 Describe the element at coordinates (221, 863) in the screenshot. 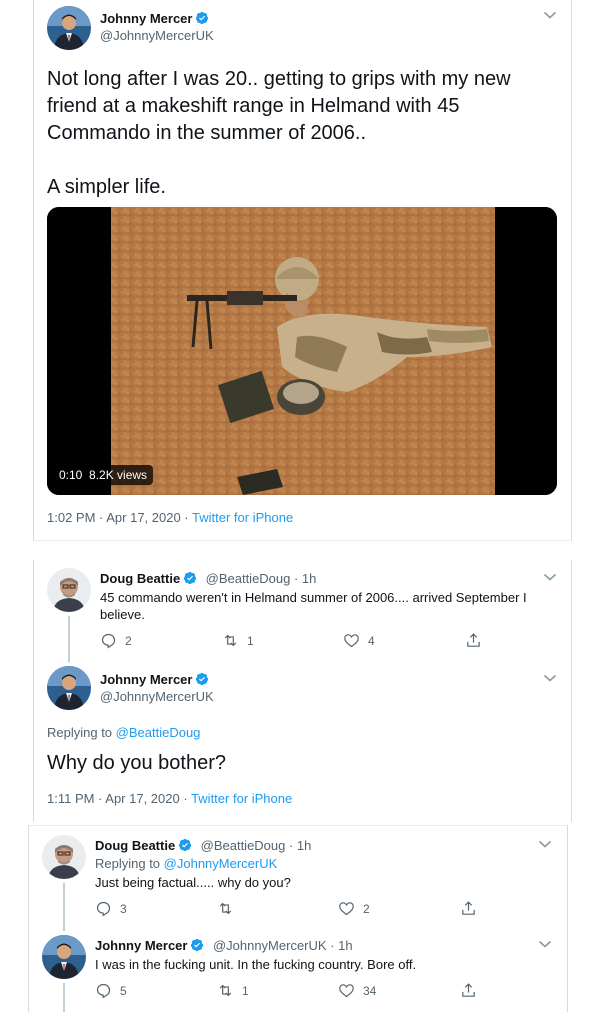

I see `replying-to-link: @JohnnyMercerUK` at that location.